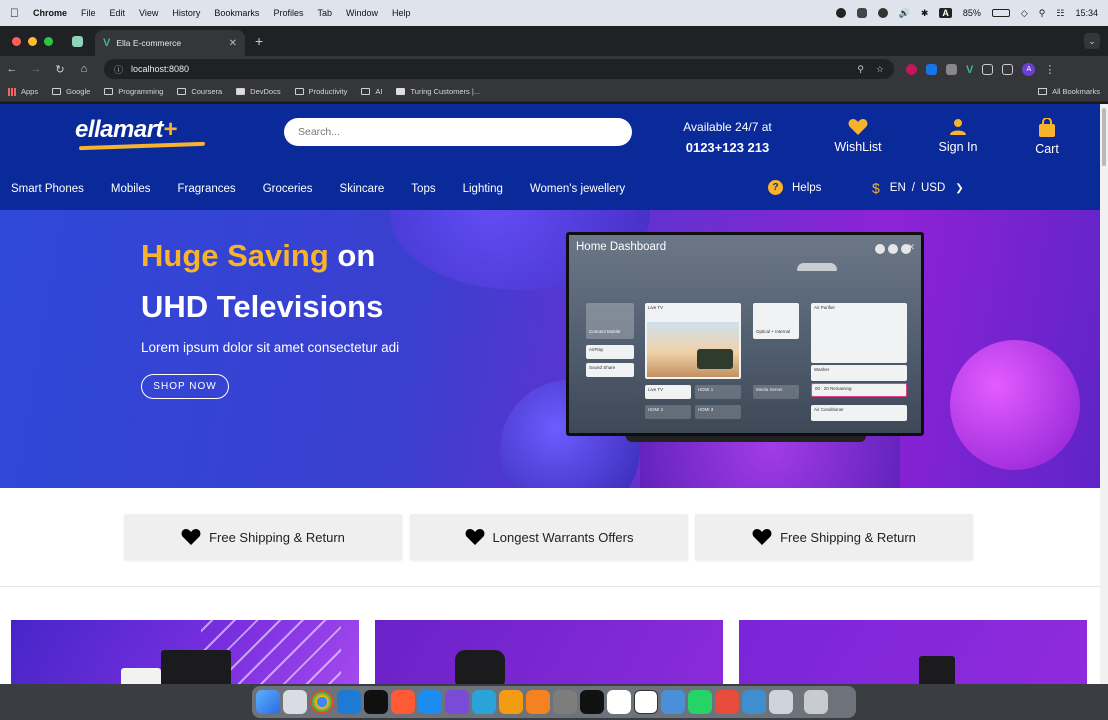 The width and height of the screenshot is (1108, 720). Describe the element at coordinates (233, 43) in the screenshot. I see `close-tab-icon: ✕` at that location.